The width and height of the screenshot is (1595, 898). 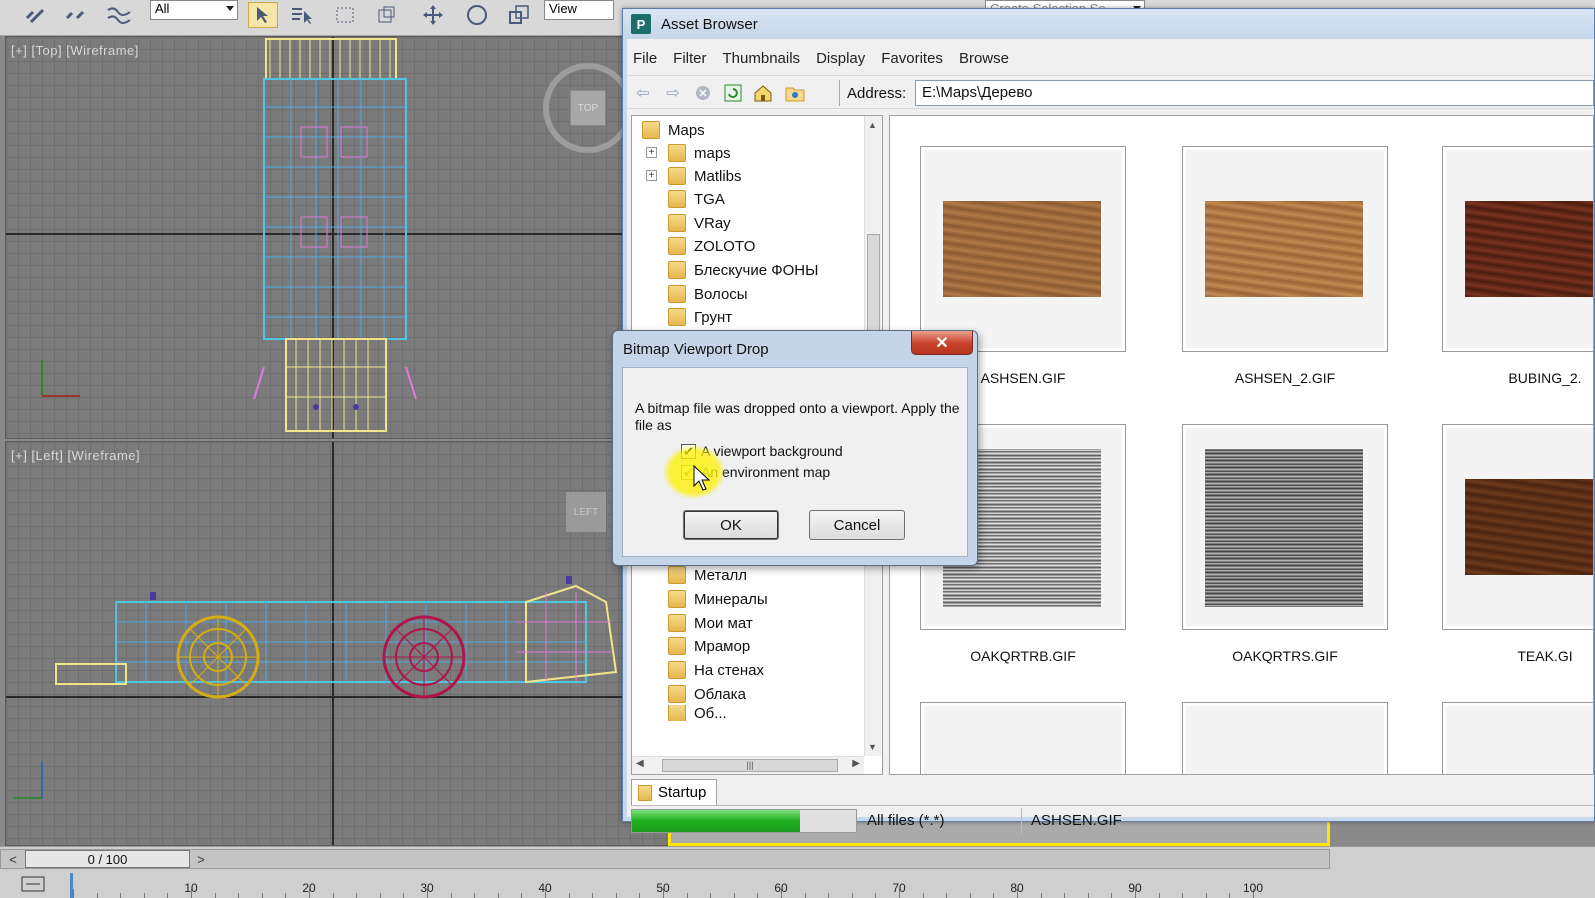 I want to click on asset-browser-app-icon: P, so click(x=641, y=24).